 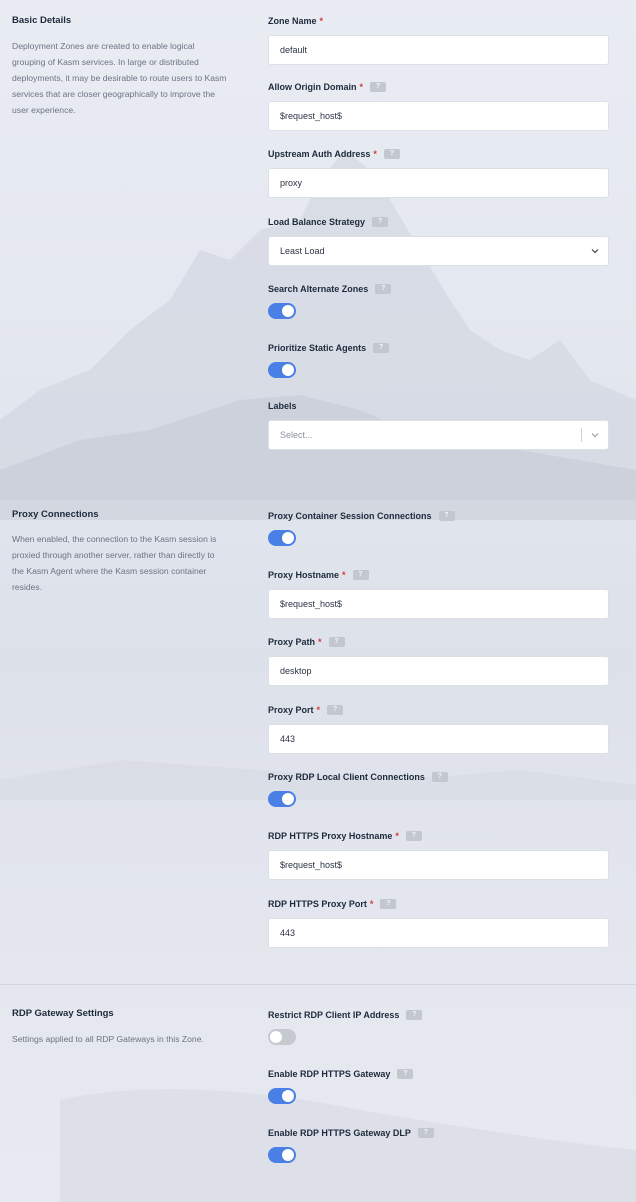 What do you see at coordinates (438, 116) in the screenshot?
I see `allow-origin-domain-input: $request_host$` at bounding box center [438, 116].